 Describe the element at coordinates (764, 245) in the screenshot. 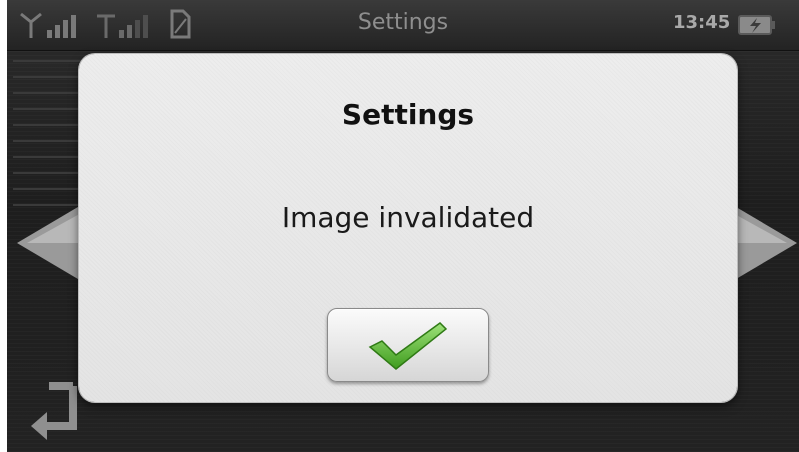

I see `right-arrow-icon` at that location.